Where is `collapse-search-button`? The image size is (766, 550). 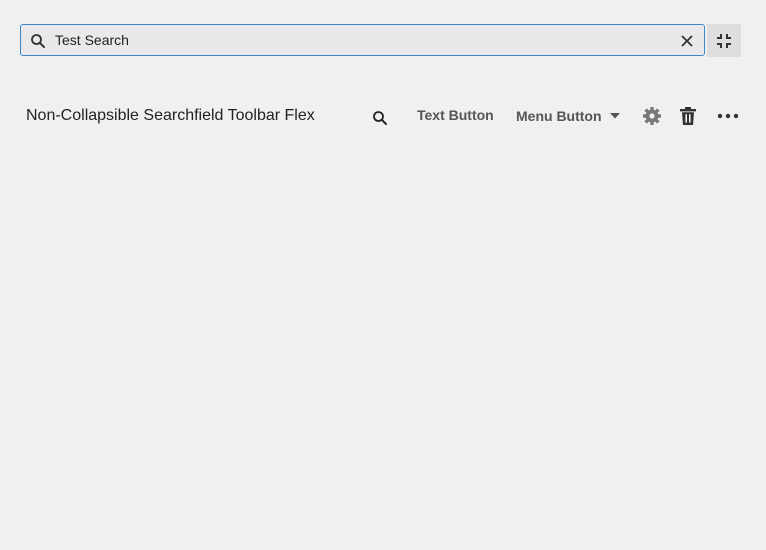
collapse-search-button is located at coordinates (724, 40).